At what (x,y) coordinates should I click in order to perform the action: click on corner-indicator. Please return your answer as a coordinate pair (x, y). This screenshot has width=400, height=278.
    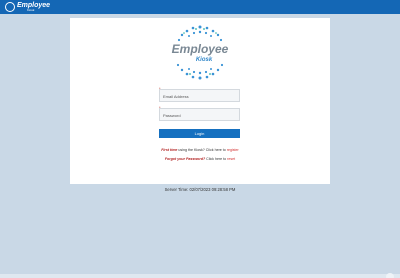
    Looking at the image, I should click on (390, 275).